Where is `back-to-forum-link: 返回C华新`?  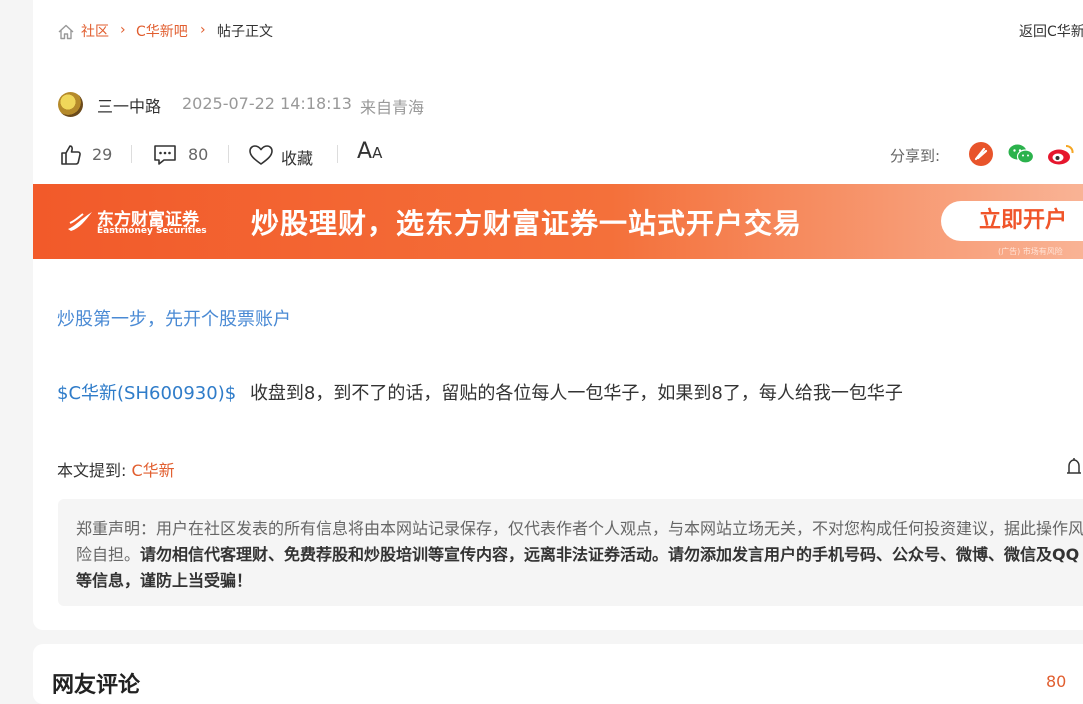 back-to-forum-link: 返回C华新 is located at coordinates (1051, 32).